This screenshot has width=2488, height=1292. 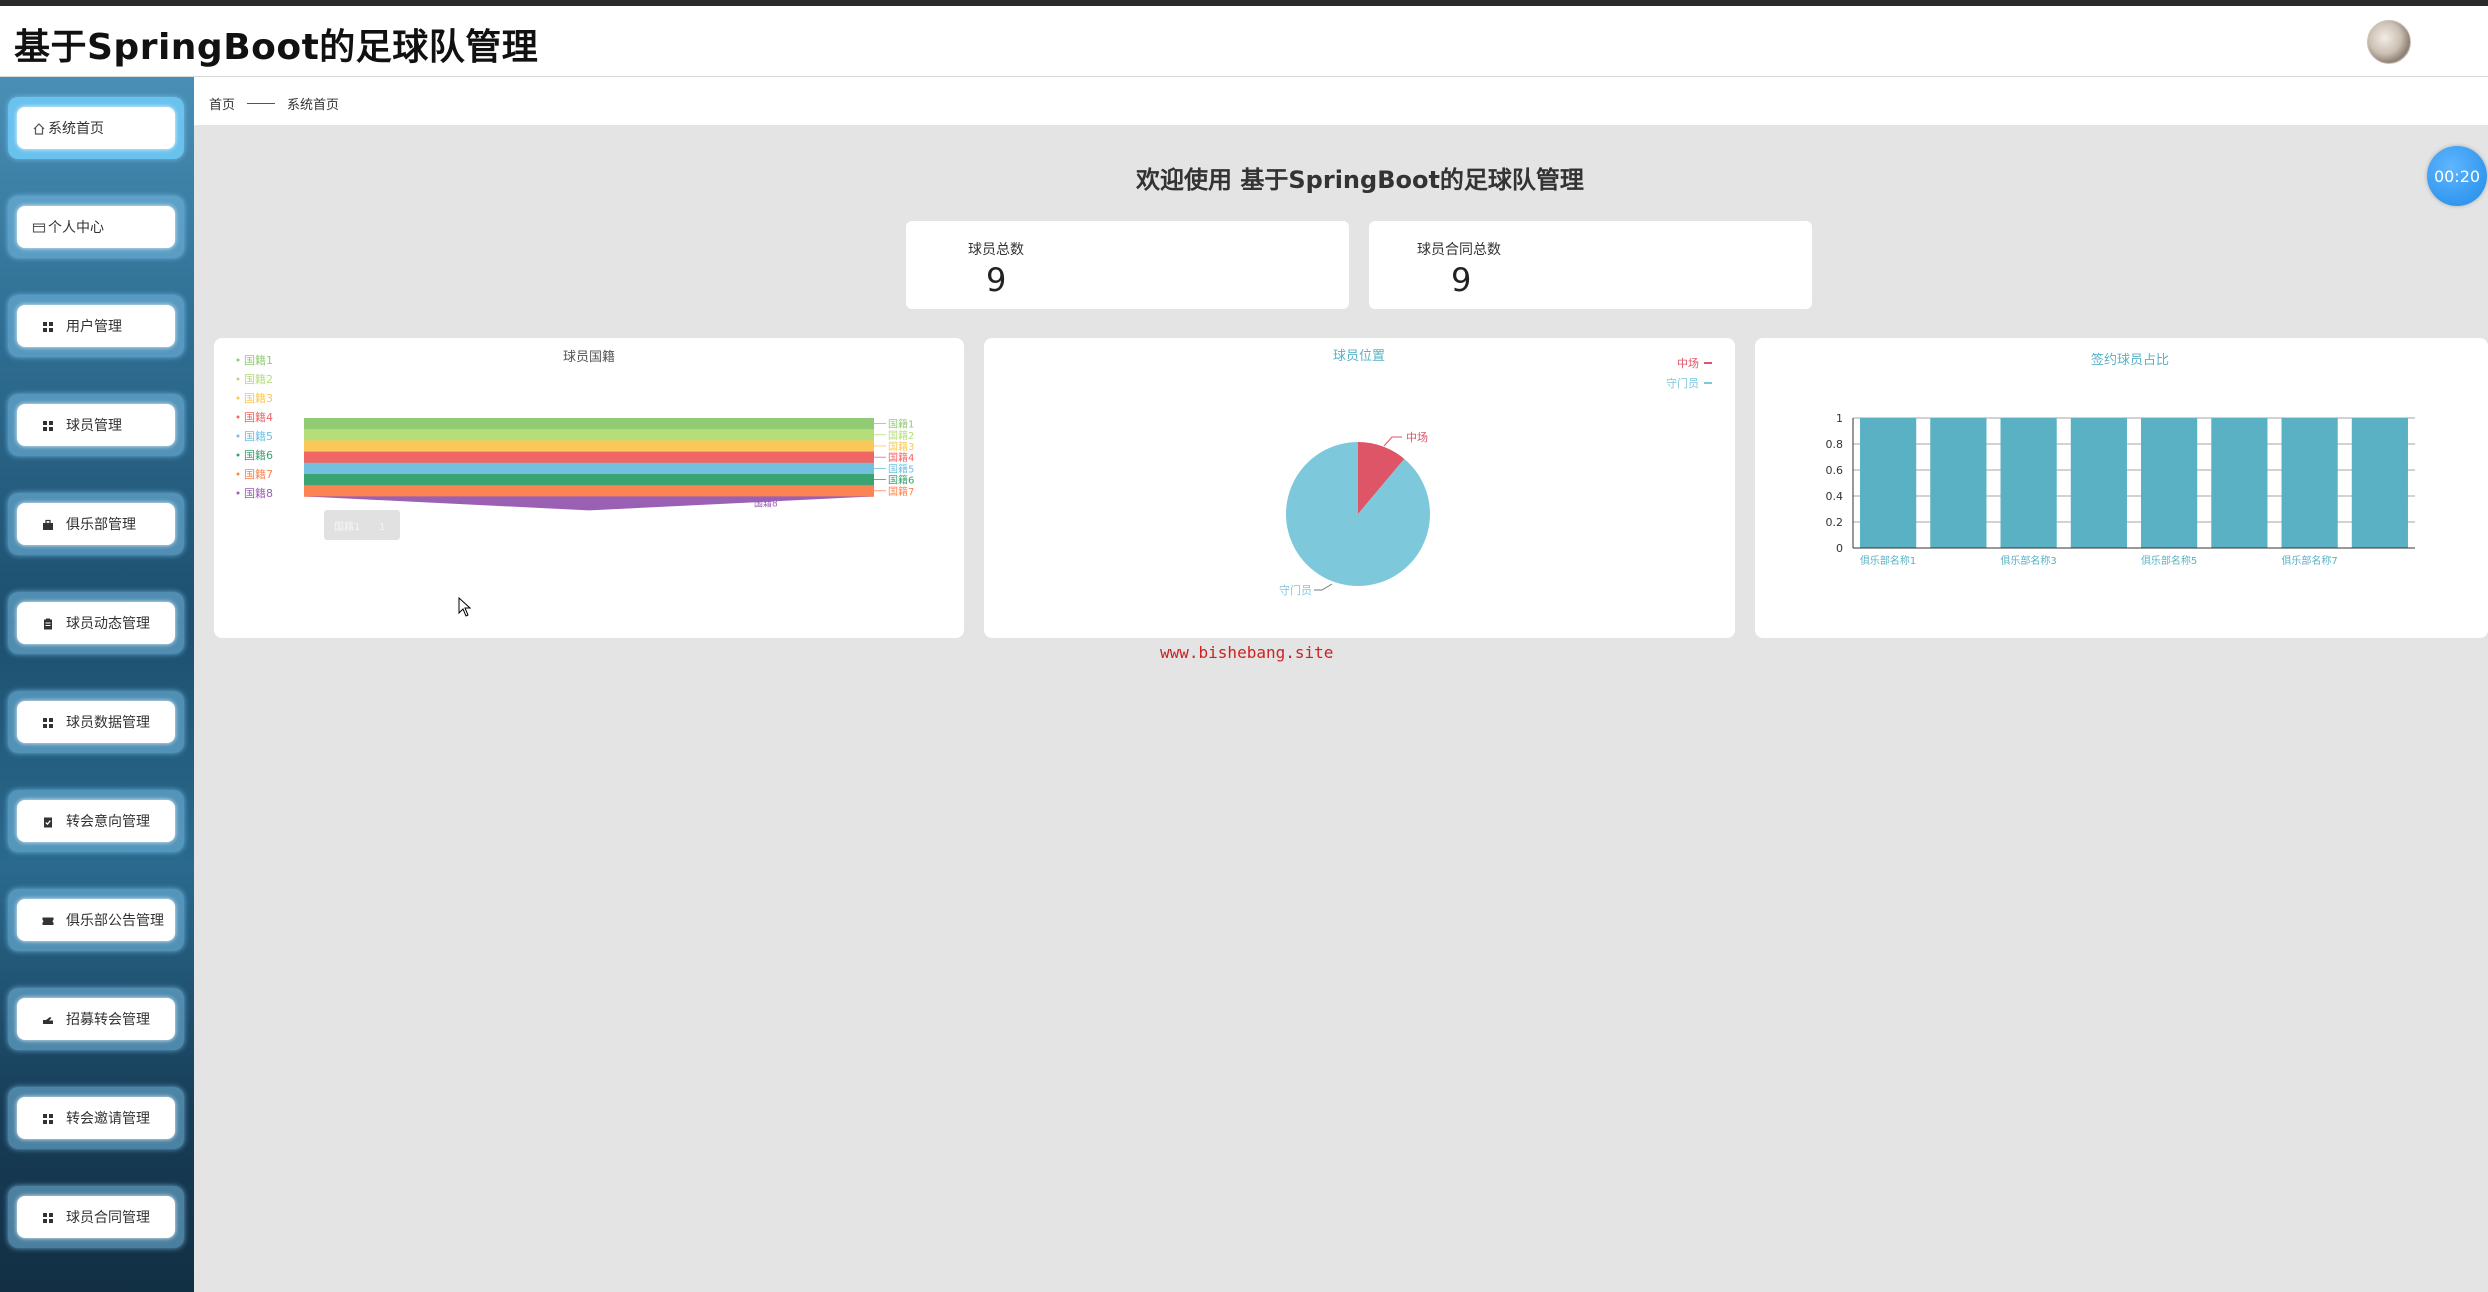 What do you see at coordinates (48, 1019) in the screenshot?
I see `hand-icon` at bounding box center [48, 1019].